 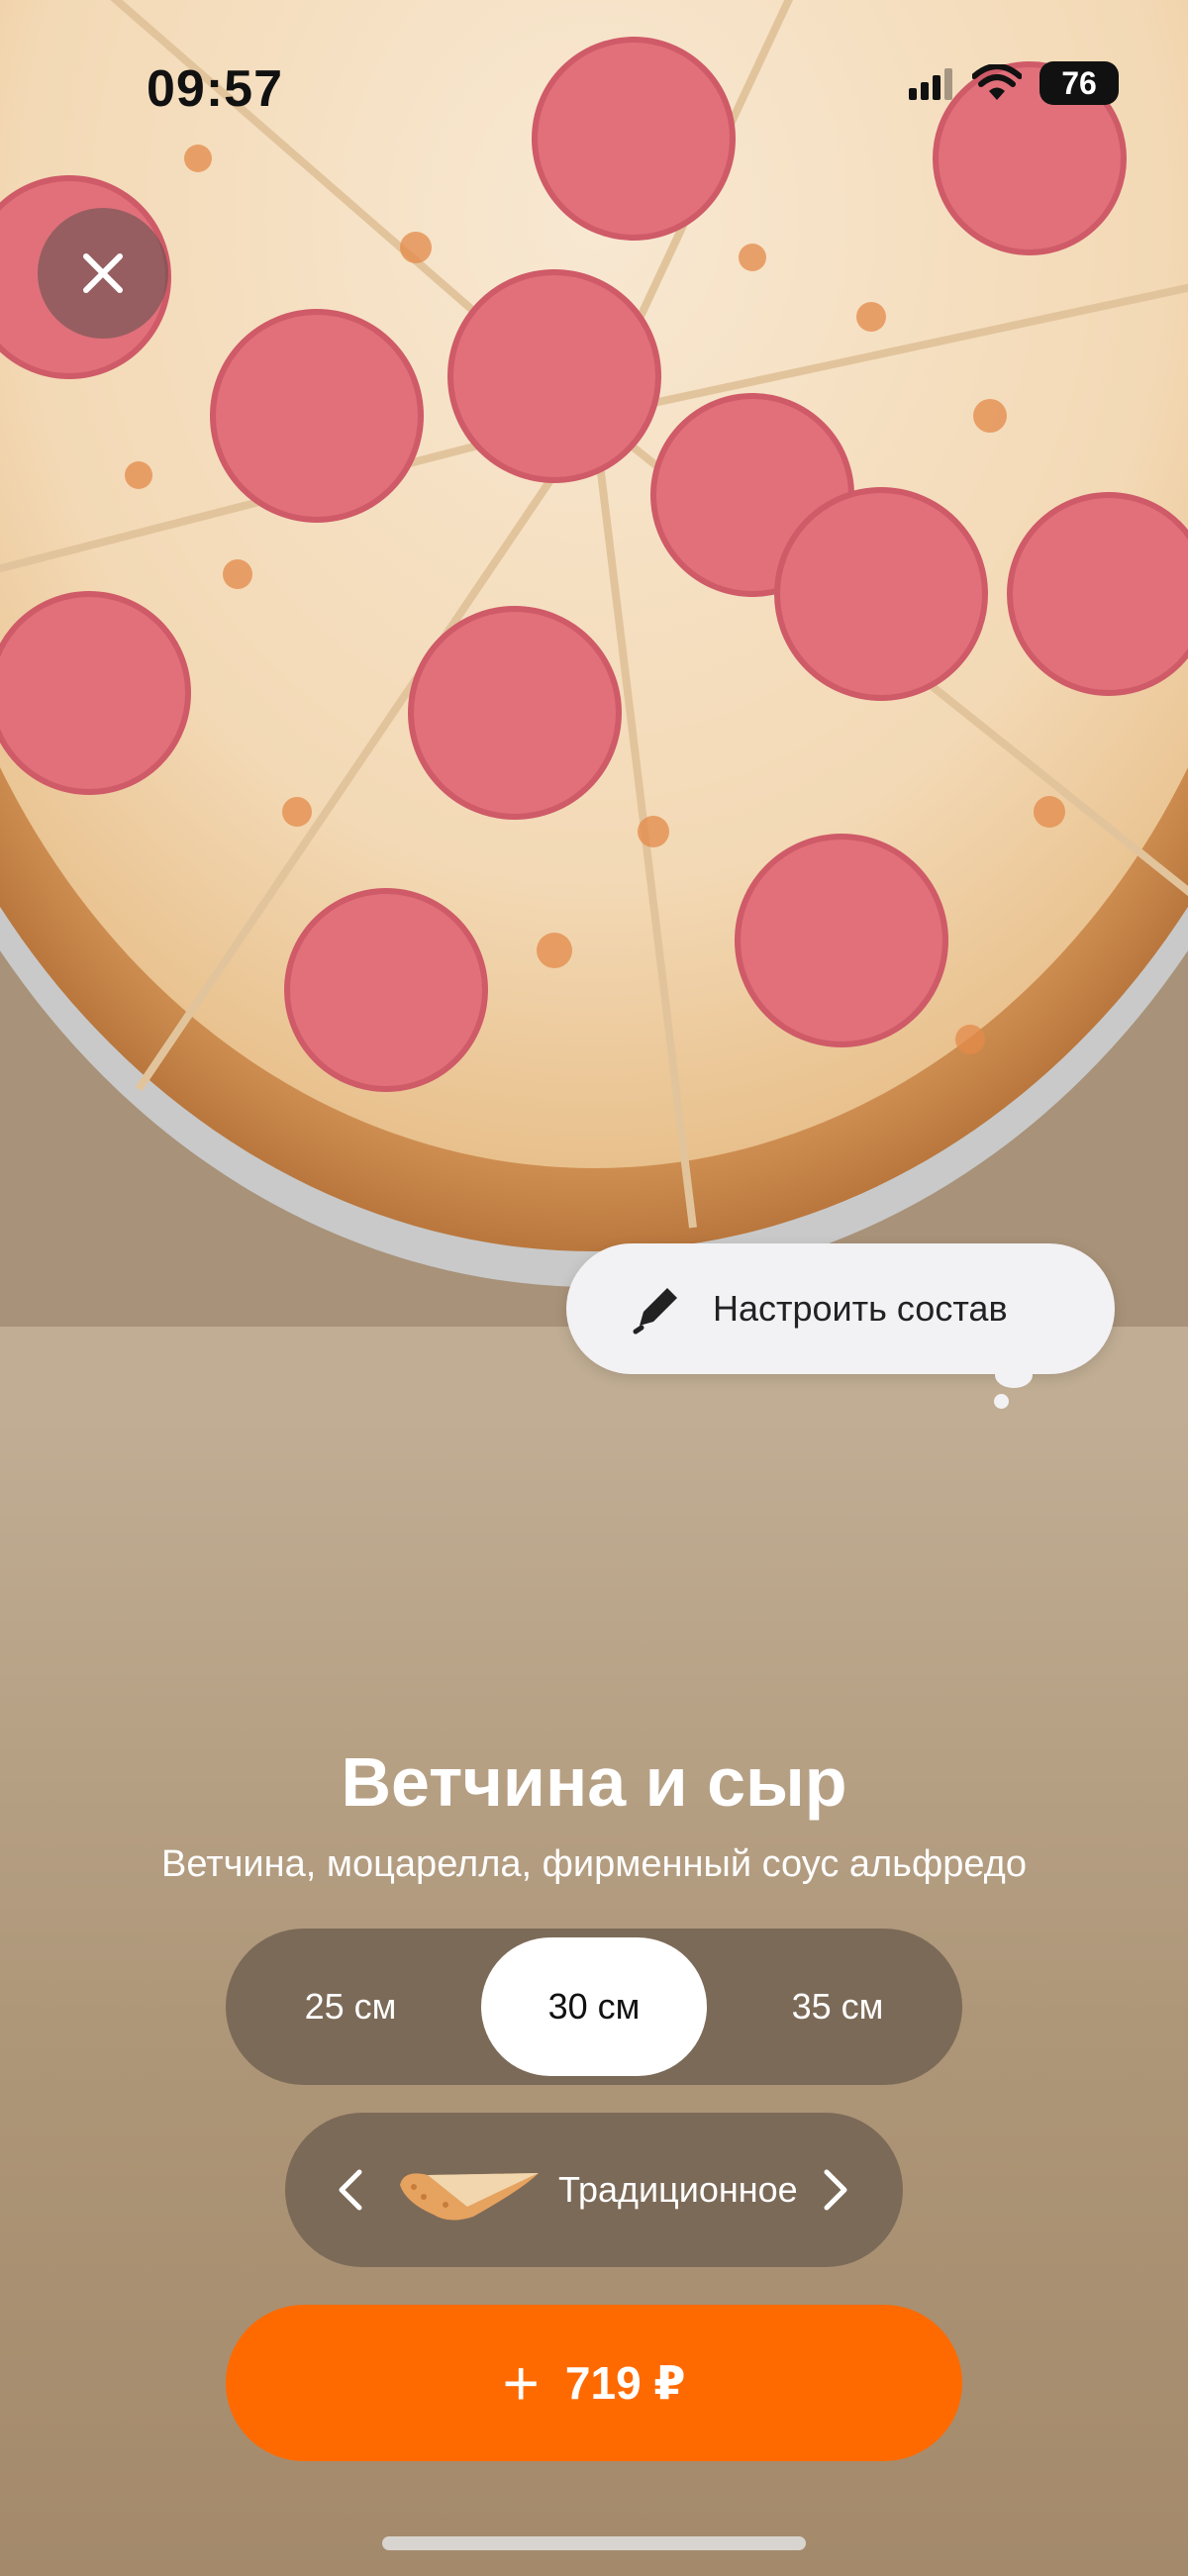 What do you see at coordinates (655, 1312) in the screenshot?
I see `pencil-icon` at bounding box center [655, 1312].